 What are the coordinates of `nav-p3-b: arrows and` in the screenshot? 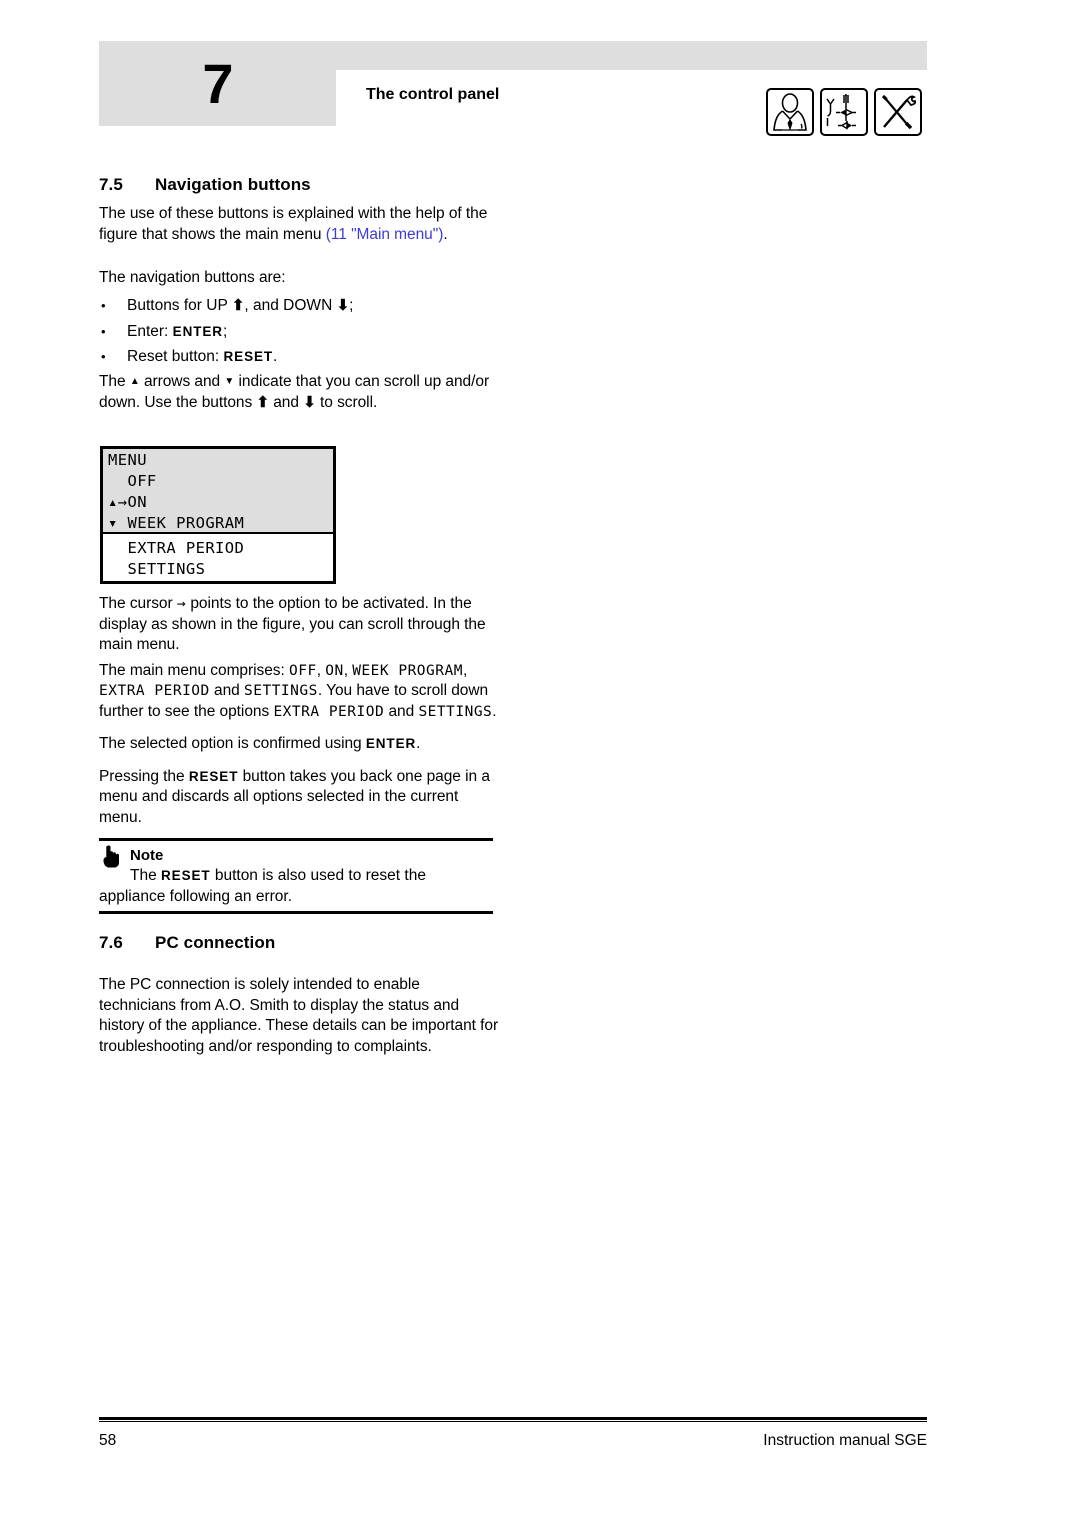 It's located at (182, 381).